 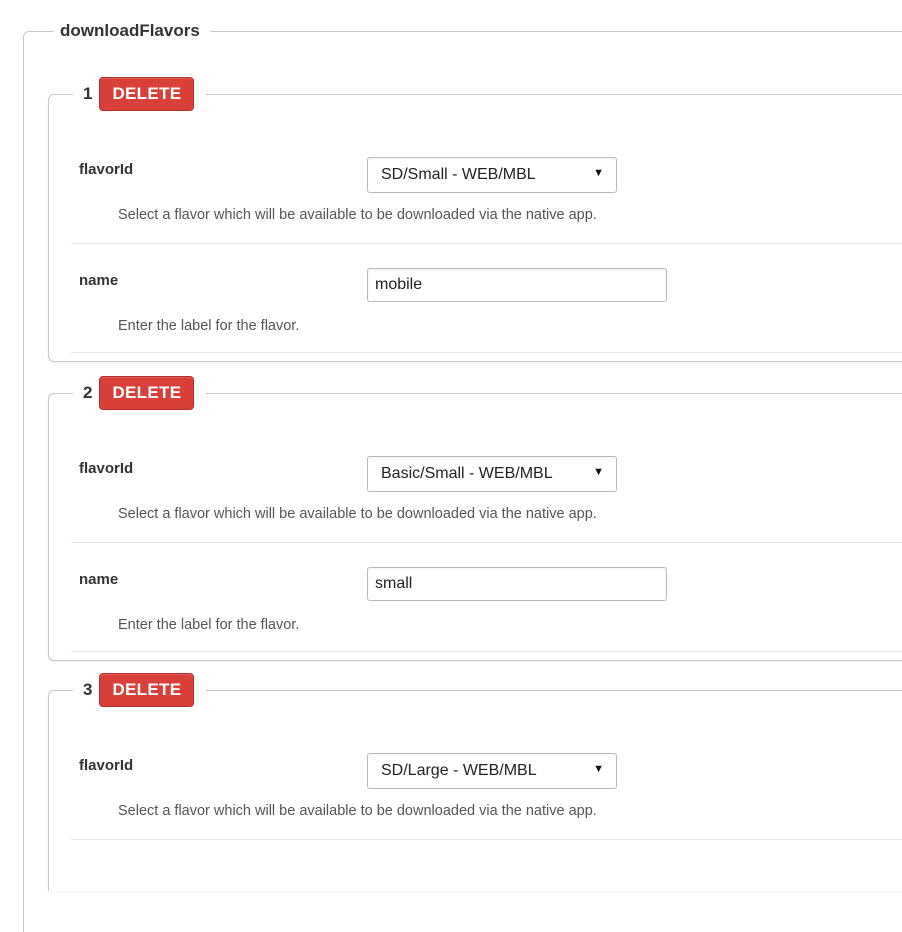 I want to click on flavorid-selected-value: SD/Large - WEB/MBL, so click(x=459, y=770).